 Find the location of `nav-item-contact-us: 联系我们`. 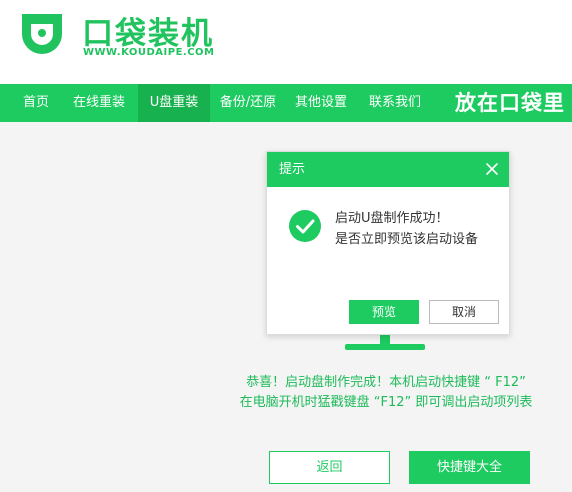

nav-item-contact-us: 联系我们 is located at coordinates (395, 103).